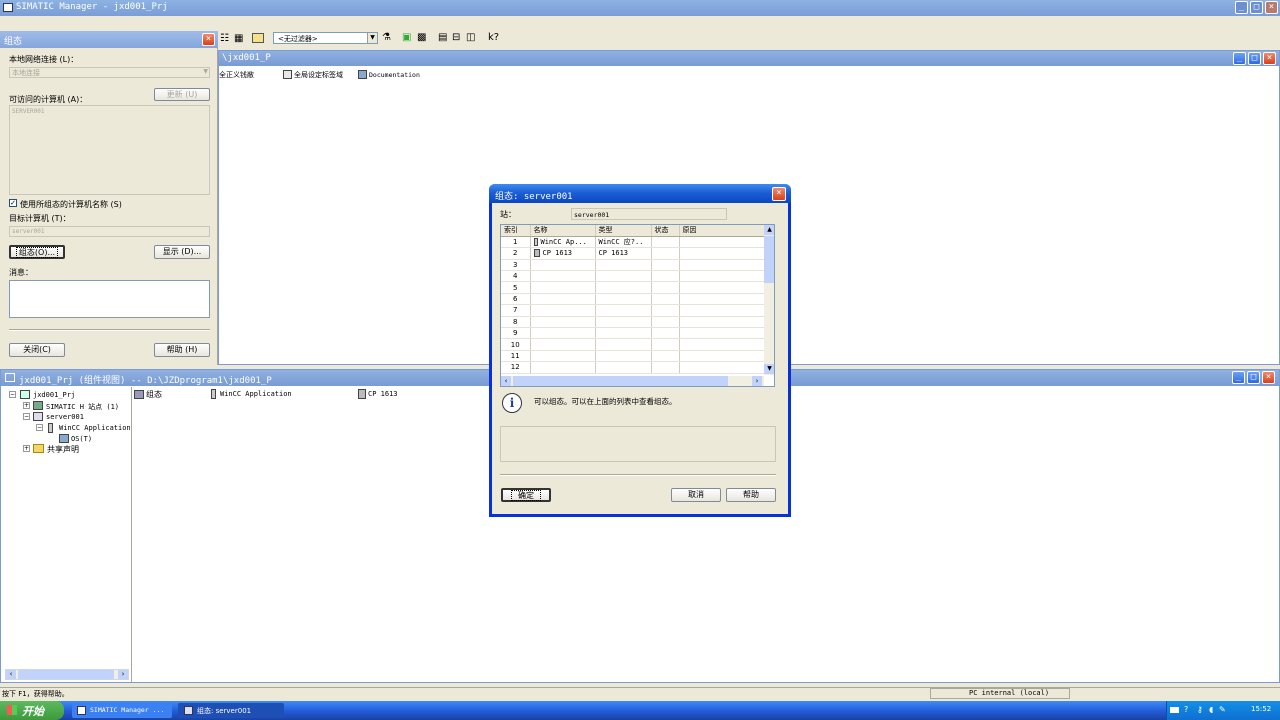  Describe the element at coordinates (383, 394) in the screenshot. I see `content-item: CP 1613` at that location.